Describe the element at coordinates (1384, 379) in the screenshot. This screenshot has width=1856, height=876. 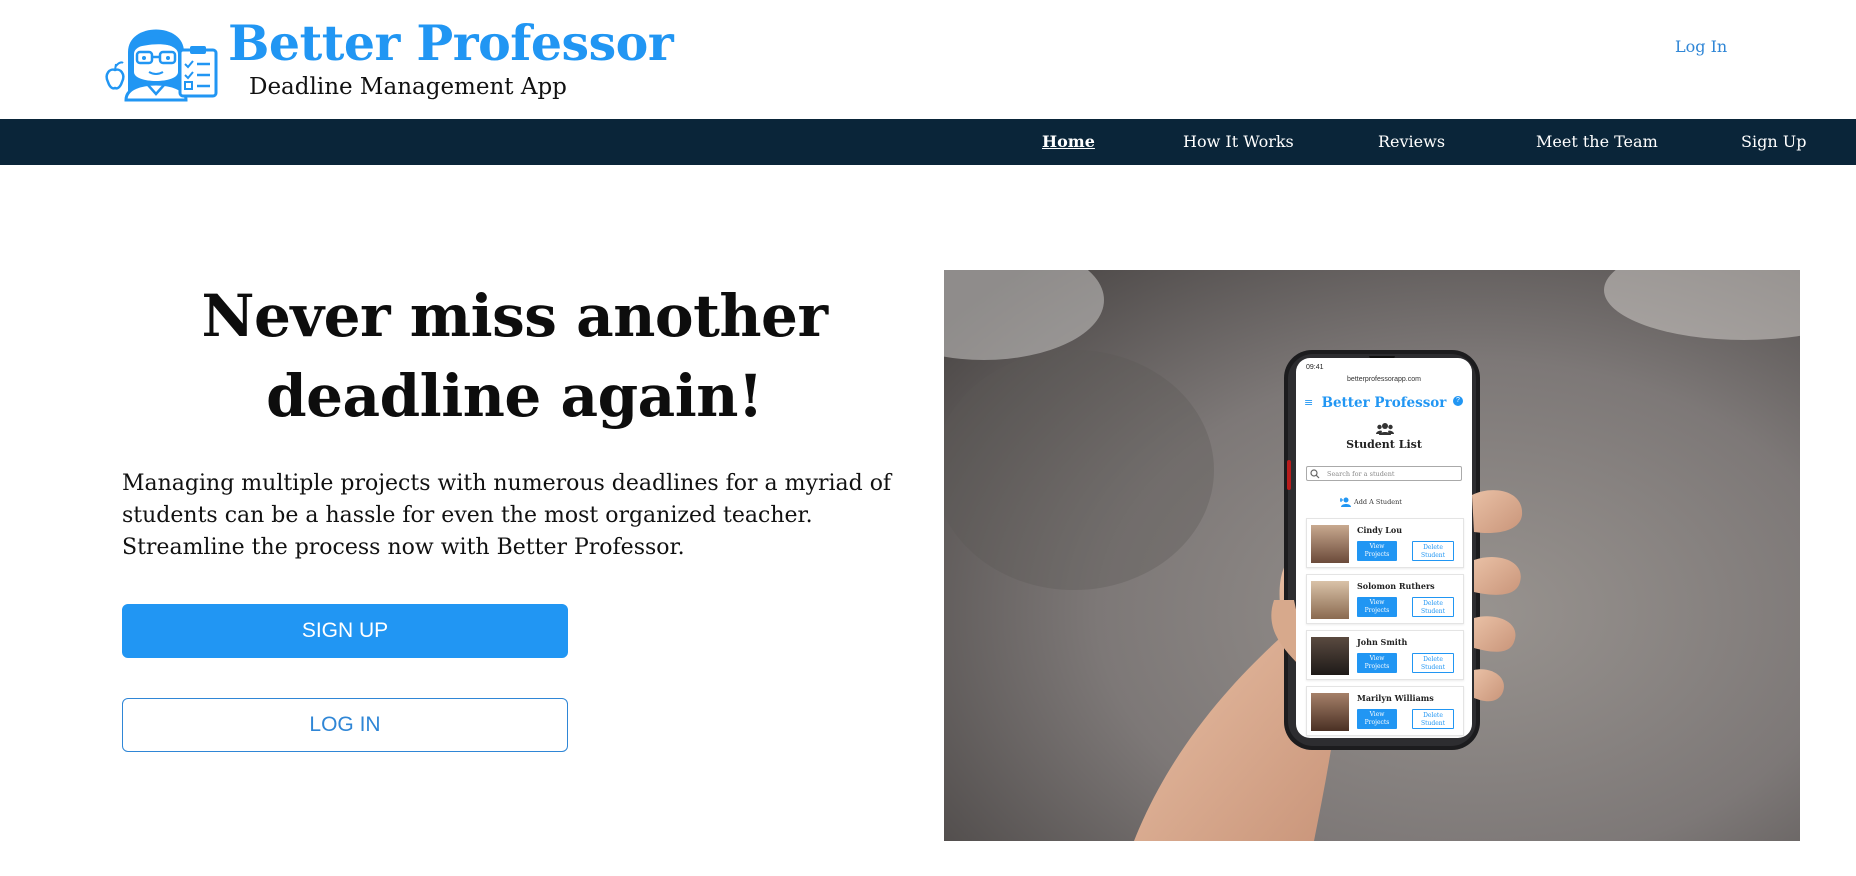
I see `phone-url: betterprofessorapp.com` at that location.